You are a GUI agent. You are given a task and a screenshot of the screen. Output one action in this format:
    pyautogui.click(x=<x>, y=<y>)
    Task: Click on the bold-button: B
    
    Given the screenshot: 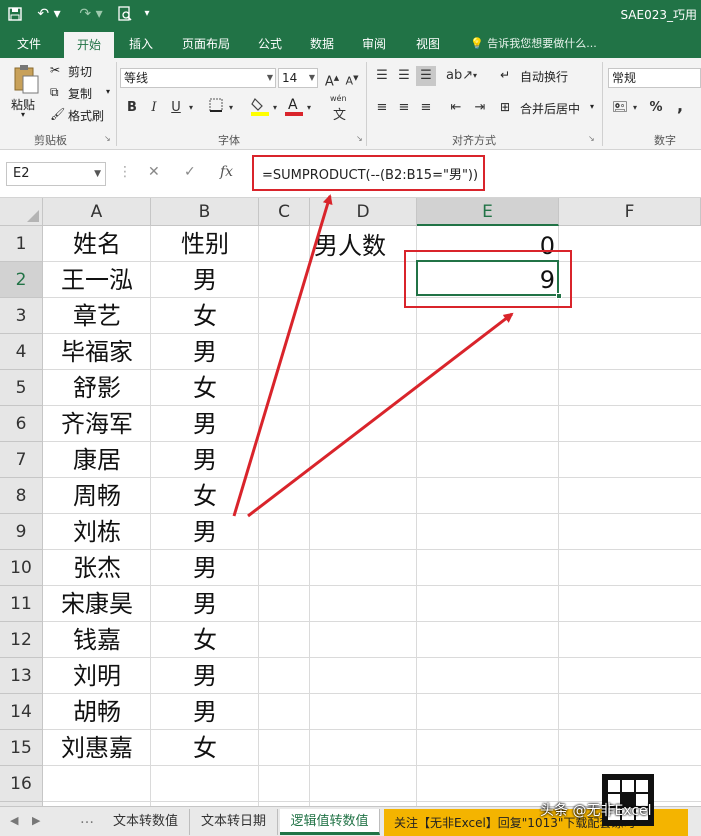 What is the action you would take?
    pyautogui.click(x=132, y=108)
    